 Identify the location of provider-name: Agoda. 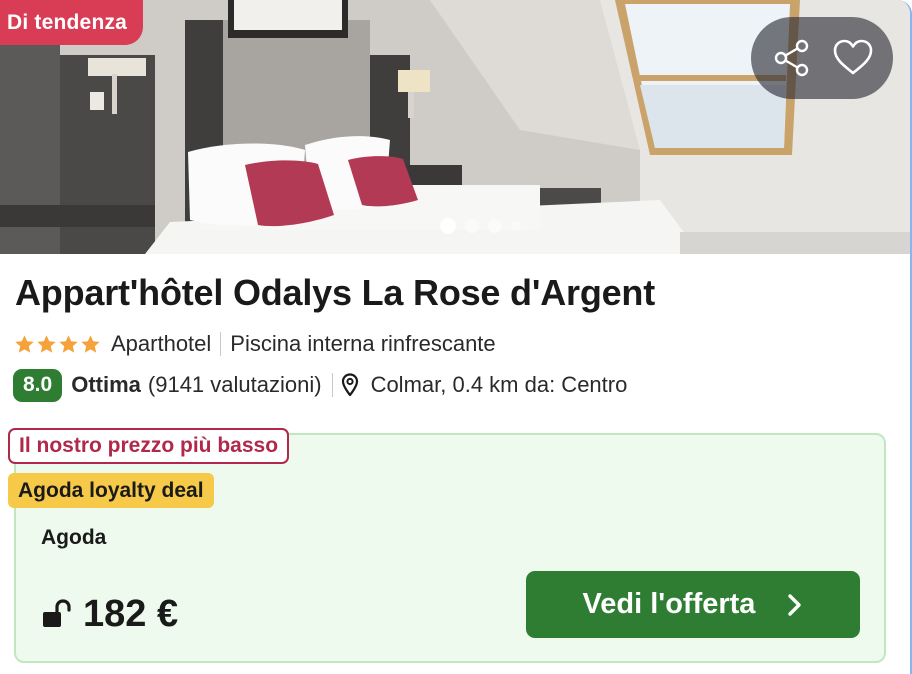
(74, 537).